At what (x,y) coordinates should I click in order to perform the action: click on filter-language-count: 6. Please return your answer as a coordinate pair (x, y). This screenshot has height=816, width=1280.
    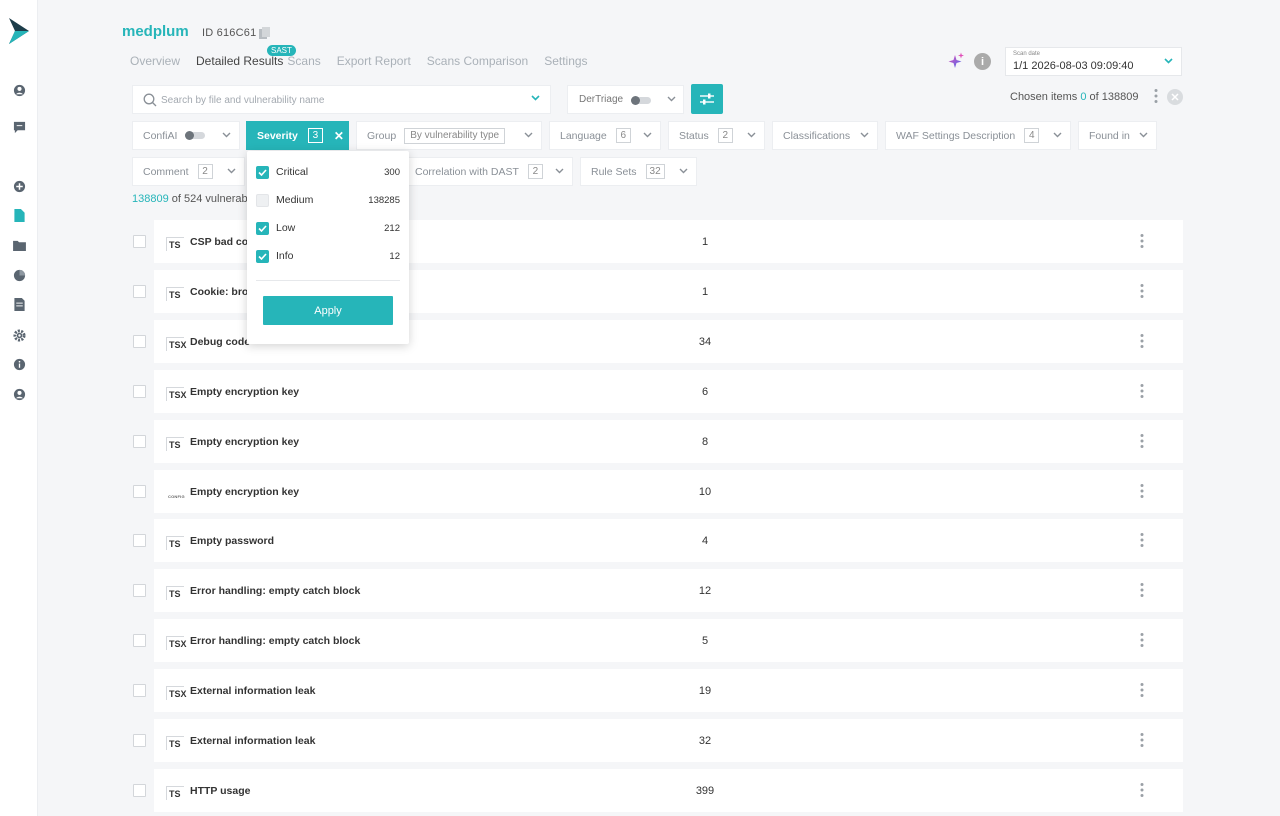
    Looking at the image, I should click on (623, 135).